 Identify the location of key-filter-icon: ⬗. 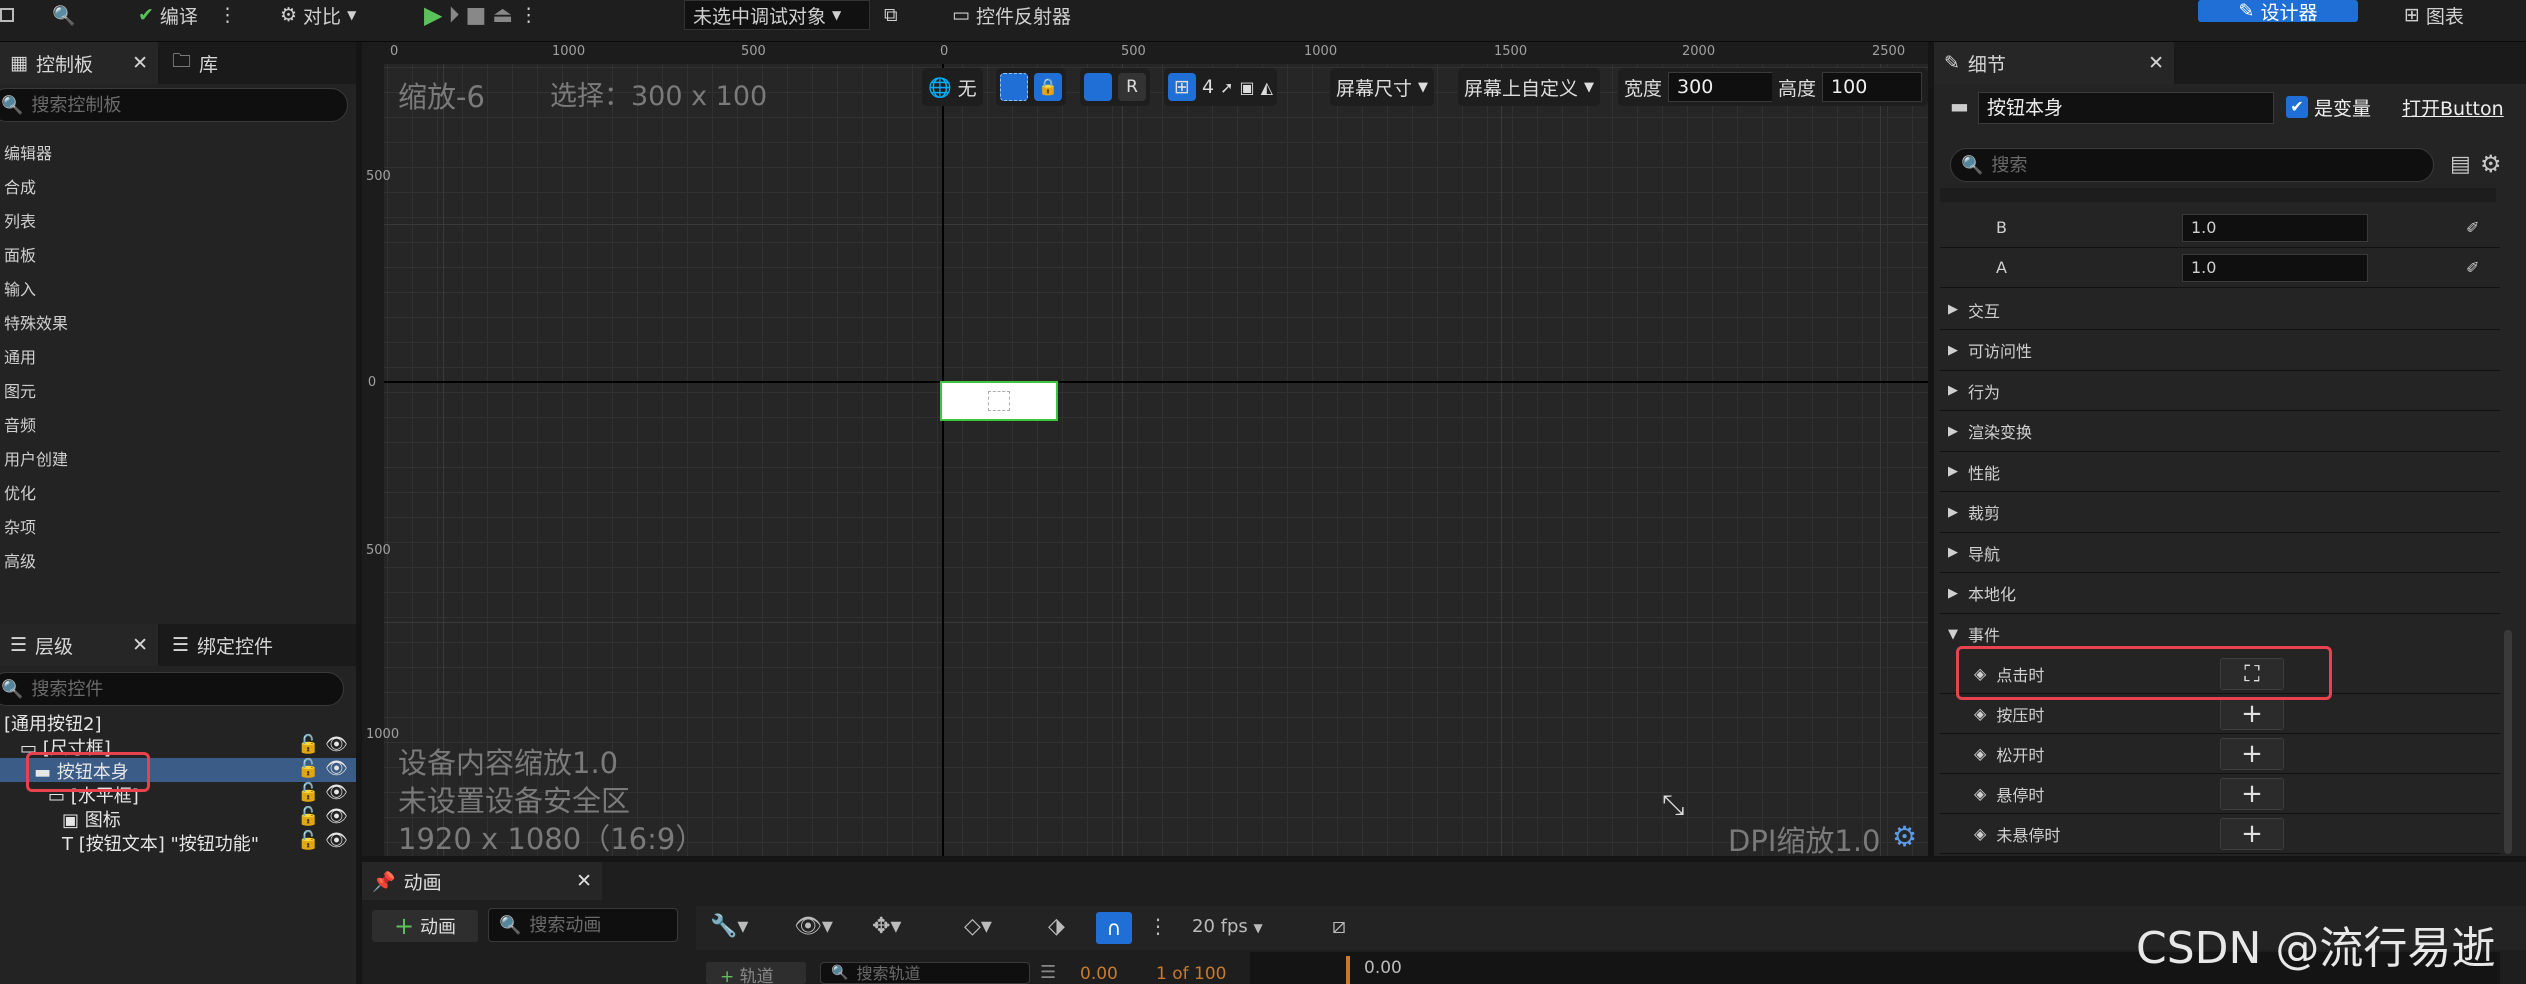
(1056, 926).